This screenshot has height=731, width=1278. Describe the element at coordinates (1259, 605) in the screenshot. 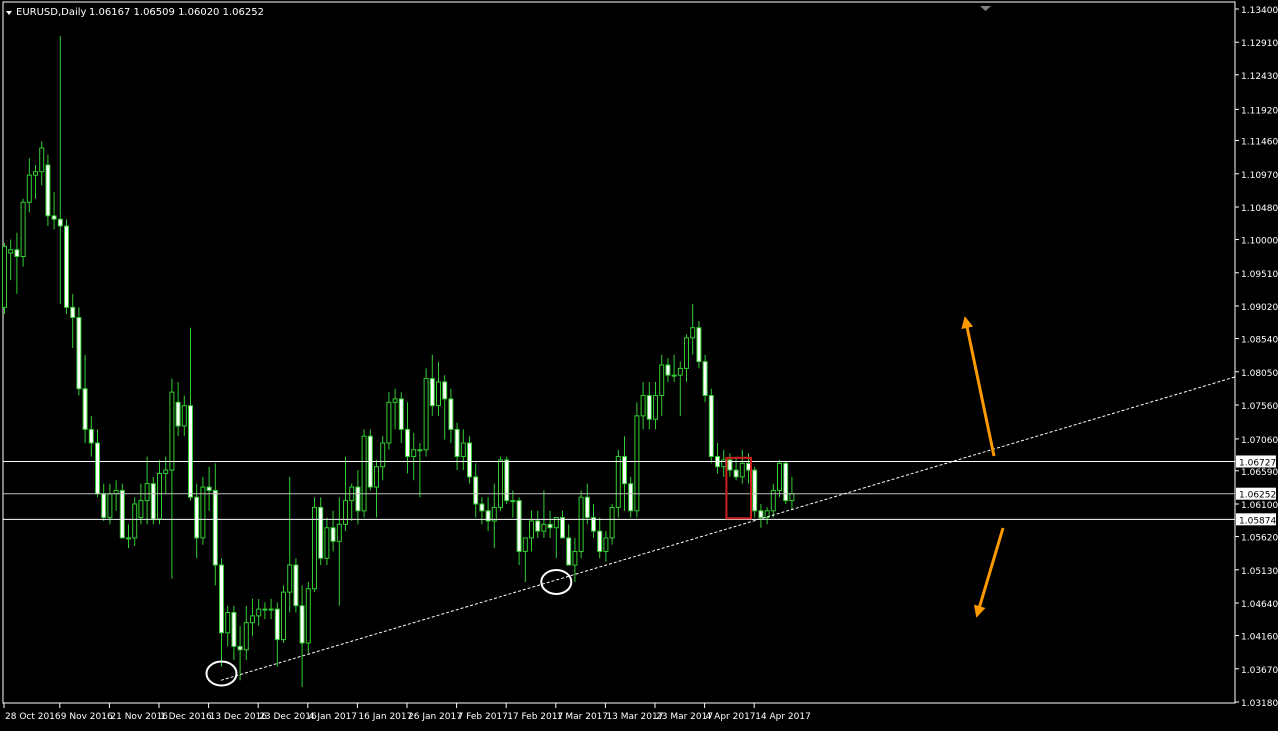

I see `price-tick-label: 1.04640` at that location.